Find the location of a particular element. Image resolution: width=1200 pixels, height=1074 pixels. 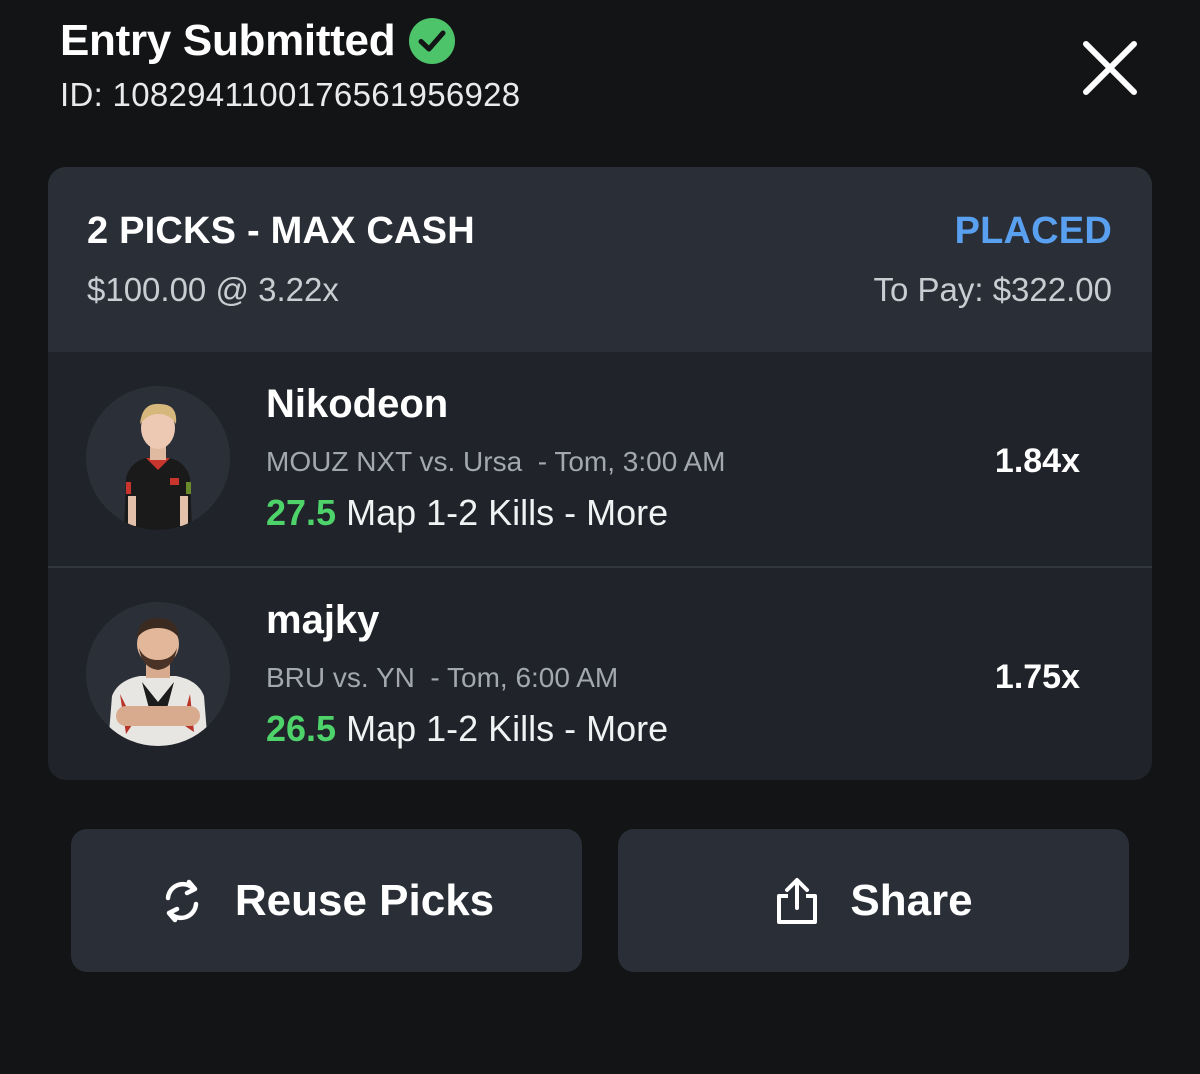

status-badge: PLACED is located at coordinates (1033, 231).